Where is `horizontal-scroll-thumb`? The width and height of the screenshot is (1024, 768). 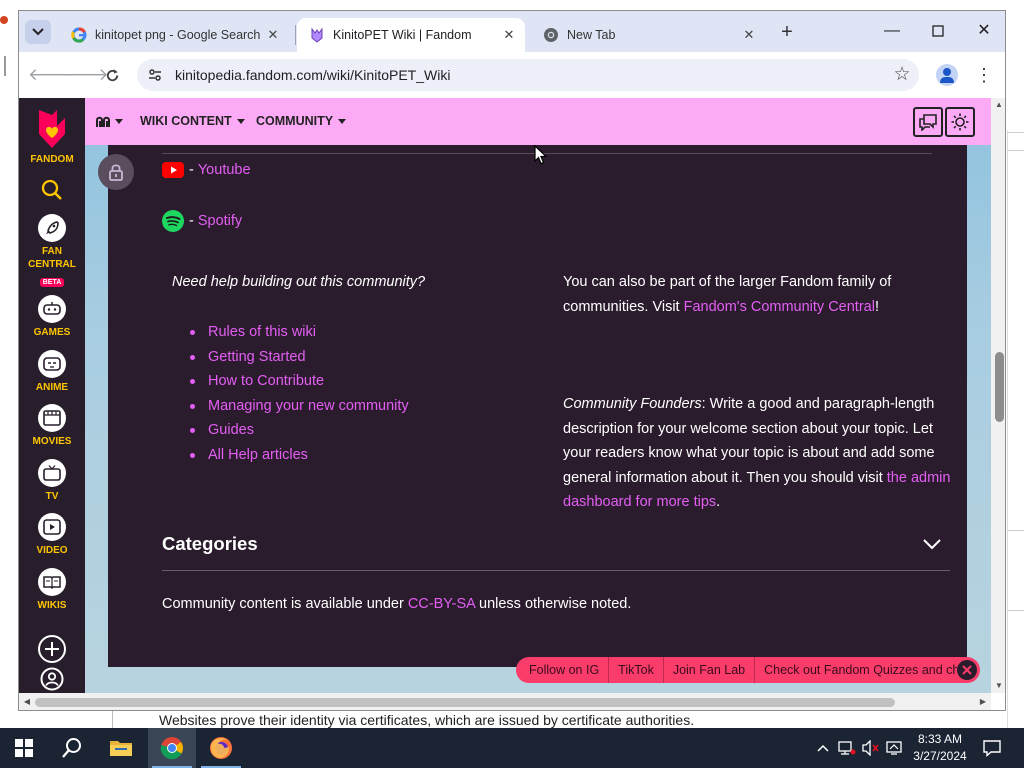
horizontal-scroll-thumb is located at coordinates (465, 702).